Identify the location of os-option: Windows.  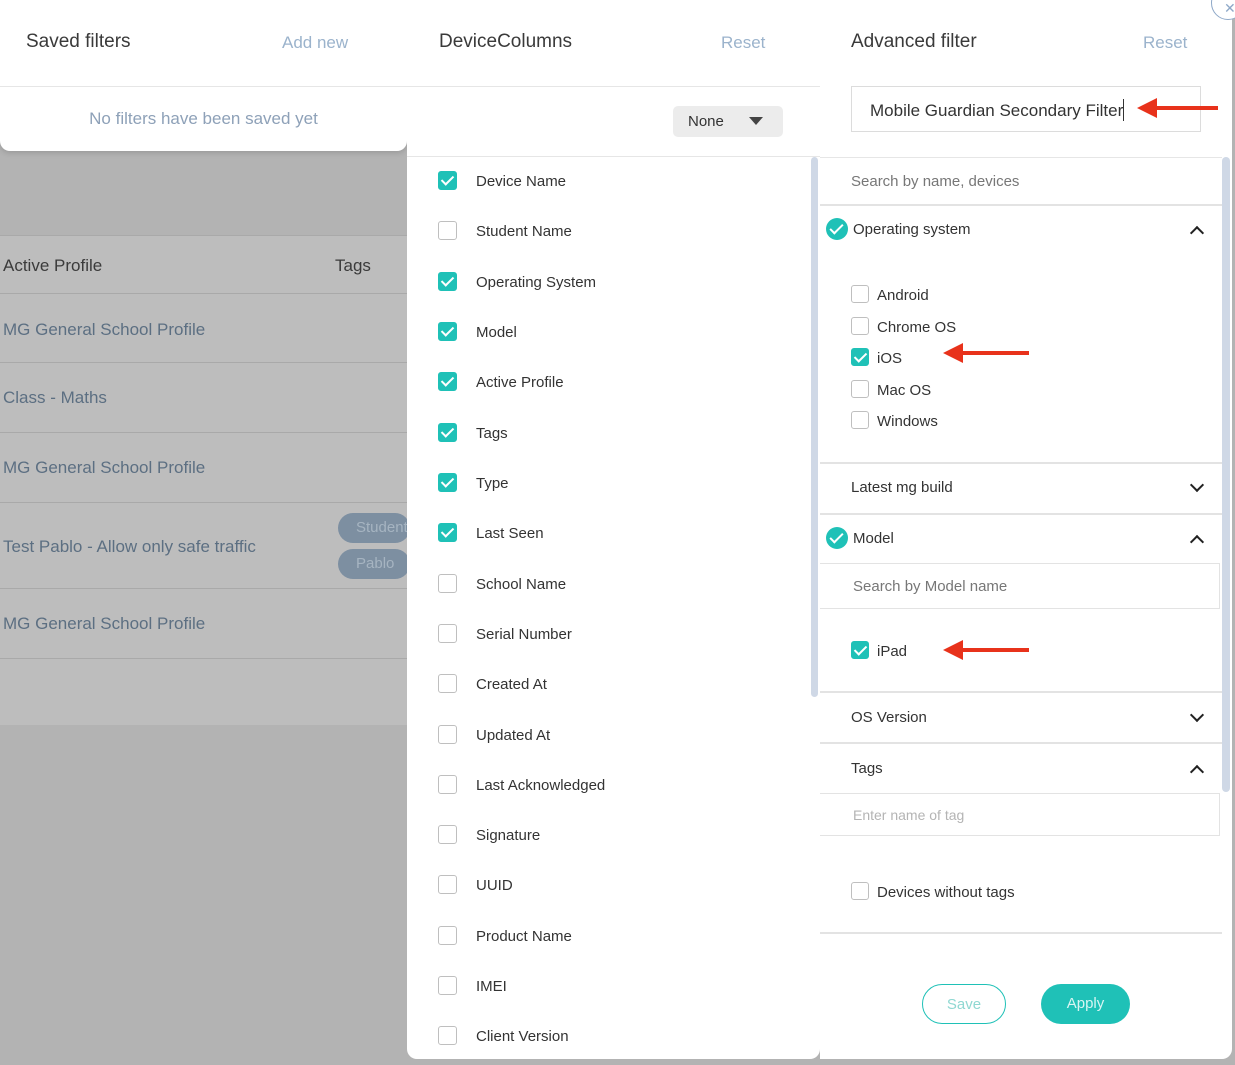
(1001, 422).